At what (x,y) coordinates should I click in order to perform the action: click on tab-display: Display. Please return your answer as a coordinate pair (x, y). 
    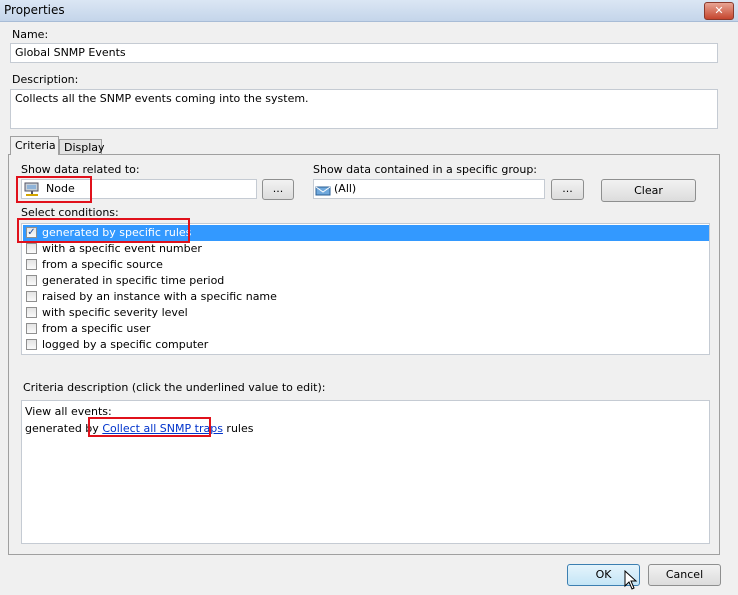
    Looking at the image, I should click on (82, 146).